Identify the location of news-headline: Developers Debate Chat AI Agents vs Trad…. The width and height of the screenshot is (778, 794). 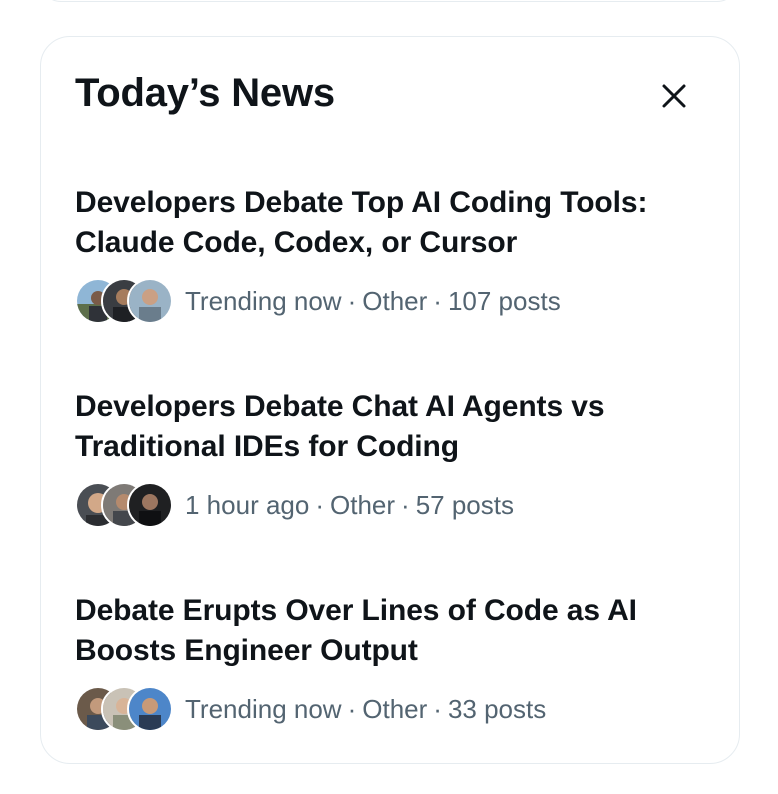
(385, 427).